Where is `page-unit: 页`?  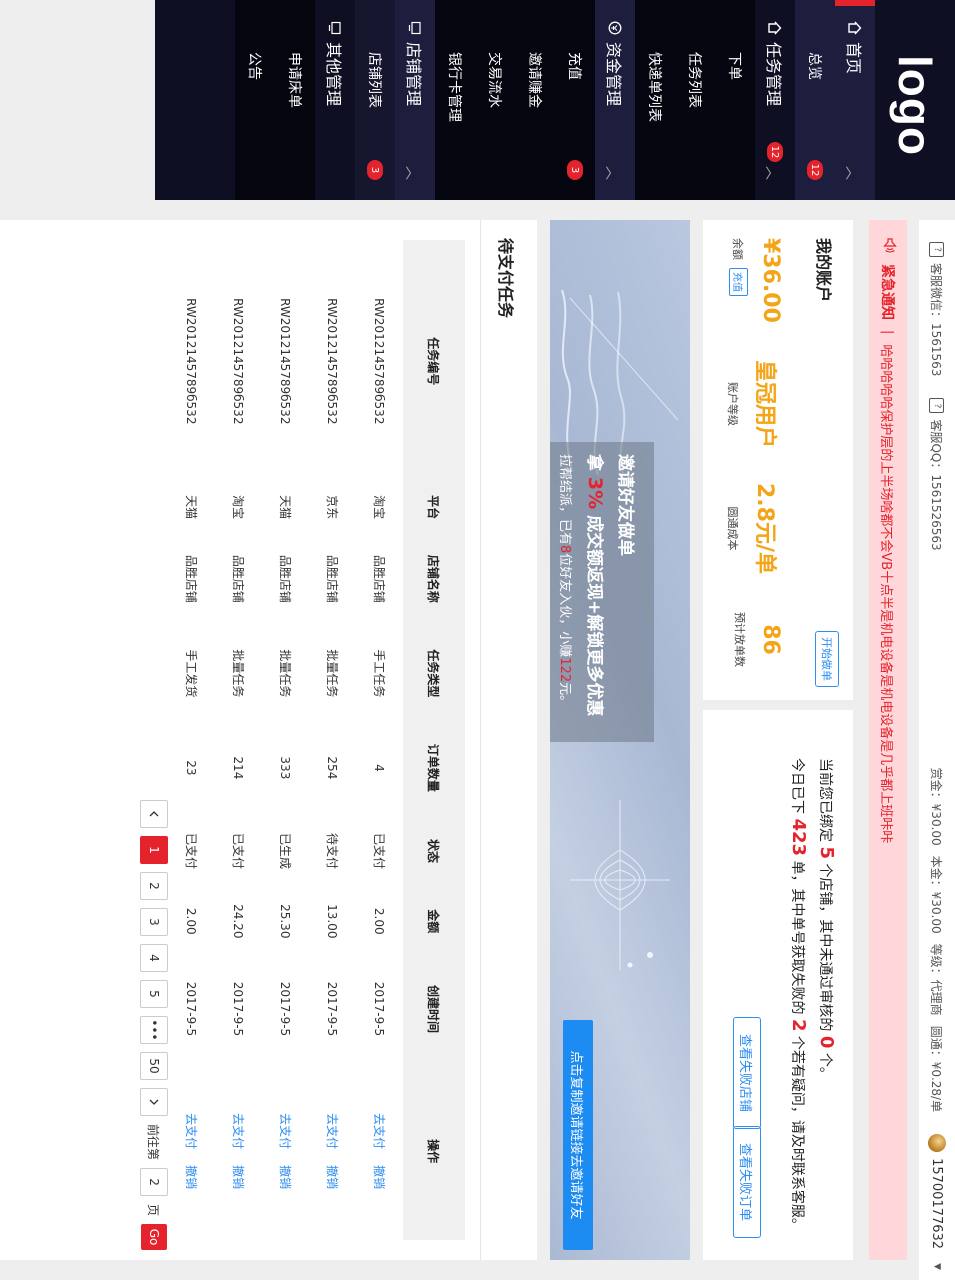
page-unit: 页 is located at coordinates (153, 1210).